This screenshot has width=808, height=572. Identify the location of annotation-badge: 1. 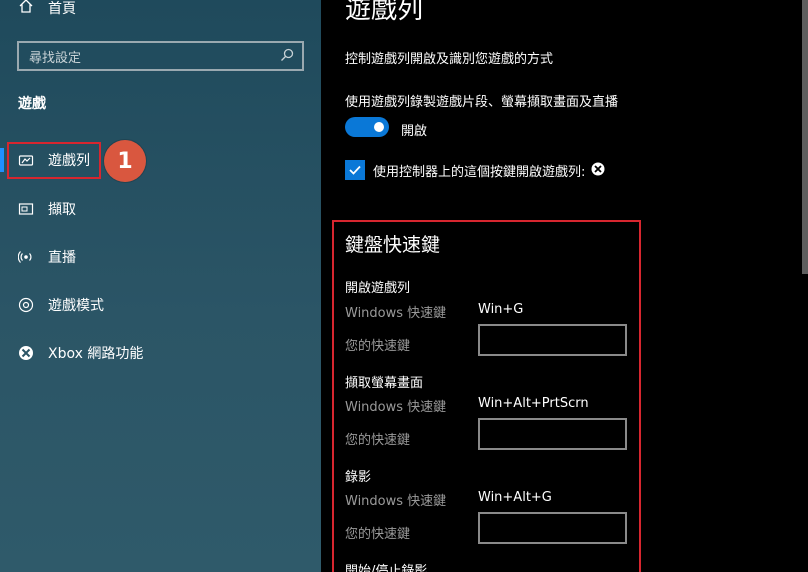
(125, 161).